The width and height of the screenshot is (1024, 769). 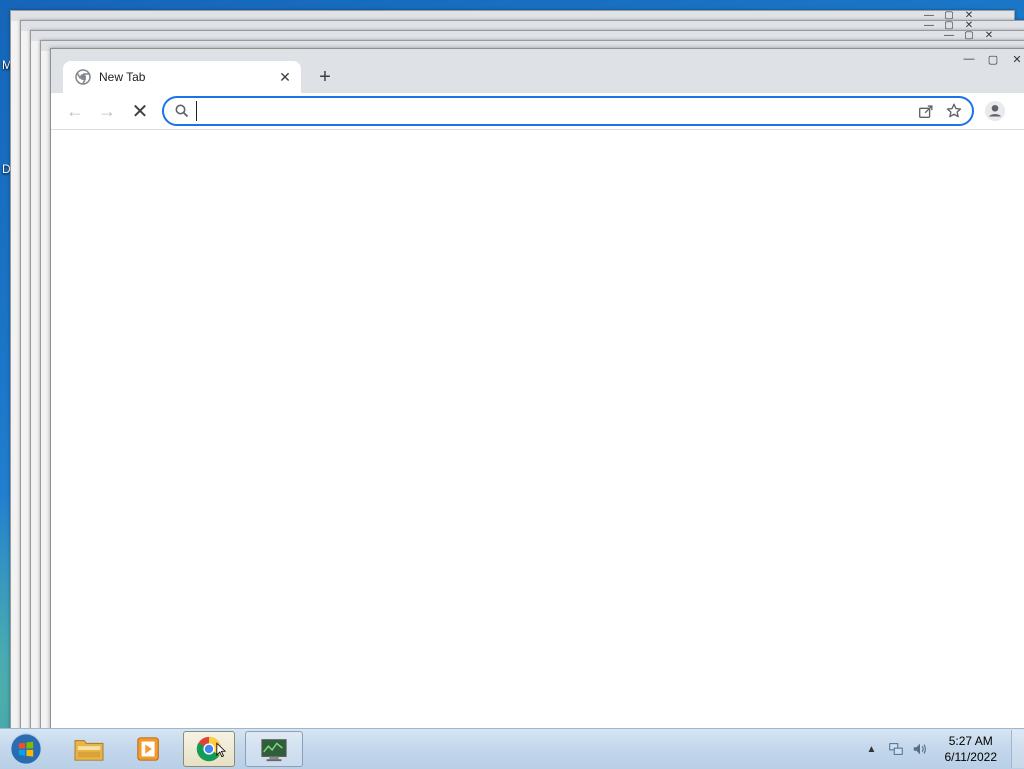 I want to click on tab-strip: New Tab ✕ + — ▢ ✕, so click(x=537, y=71).